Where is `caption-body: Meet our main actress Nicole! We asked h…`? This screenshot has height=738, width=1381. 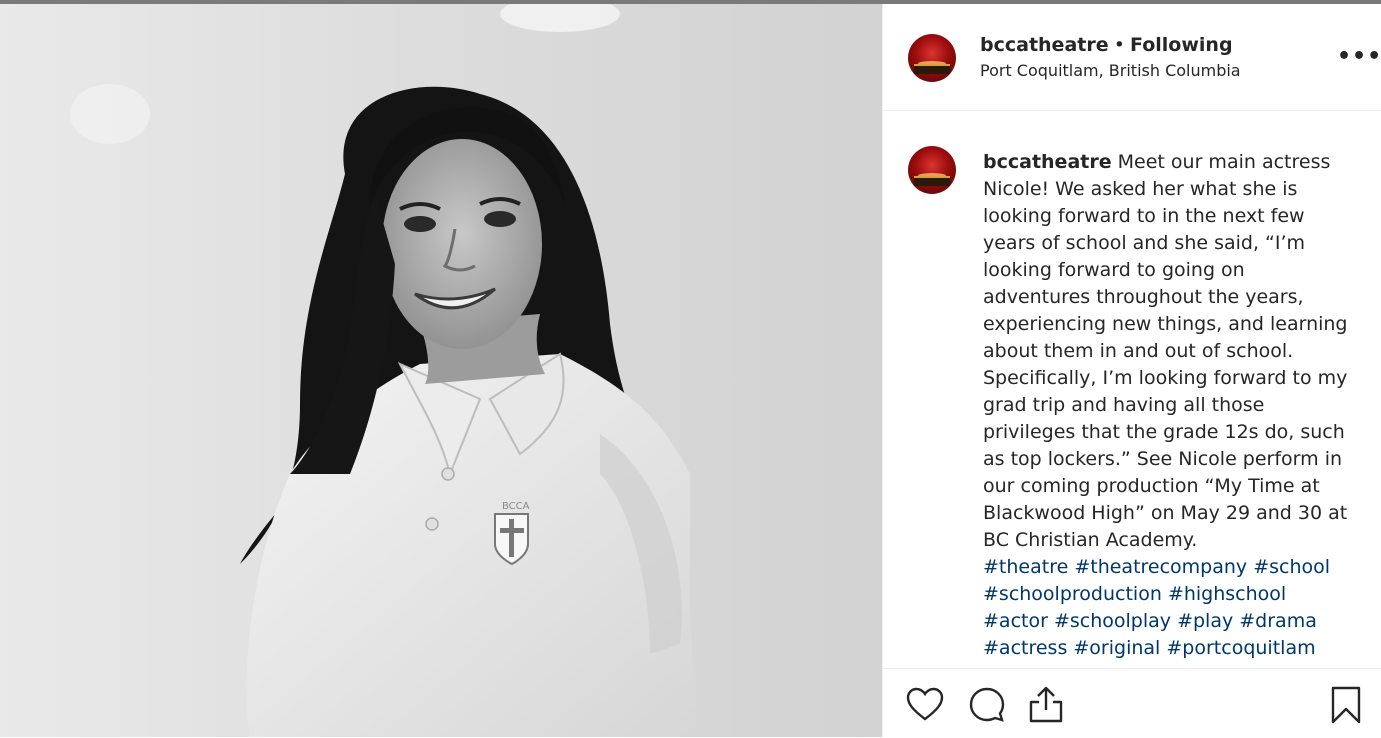
caption-body: Meet our main actress Nicole! We asked h… is located at coordinates (1165, 351).